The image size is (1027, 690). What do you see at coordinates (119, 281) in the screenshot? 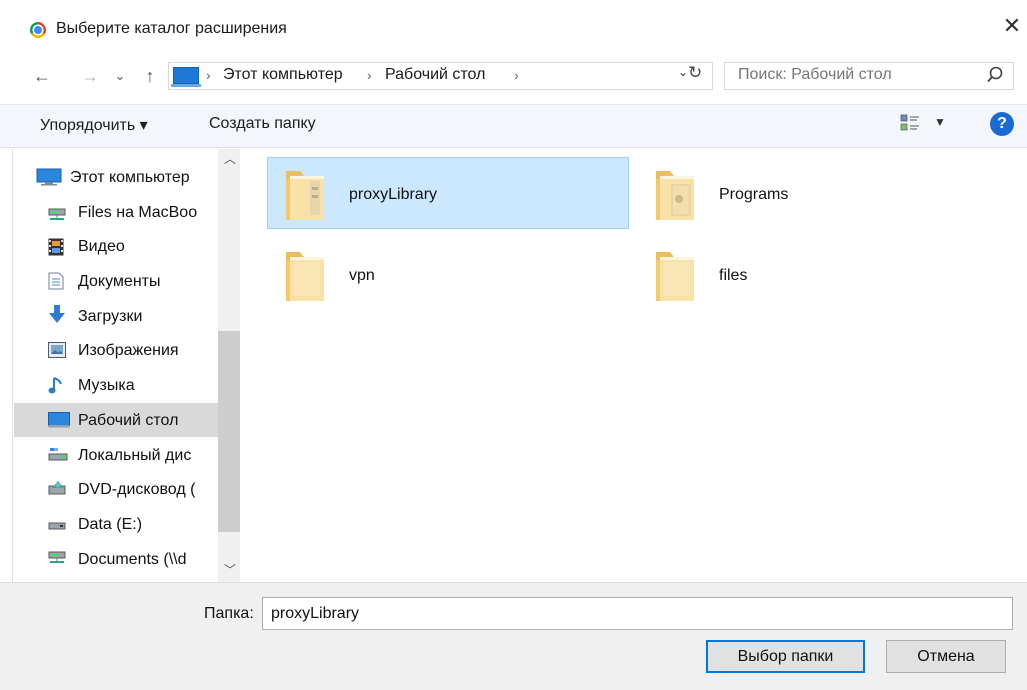
I see `sidebar-item-label: Документы` at bounding box center [119, 281].